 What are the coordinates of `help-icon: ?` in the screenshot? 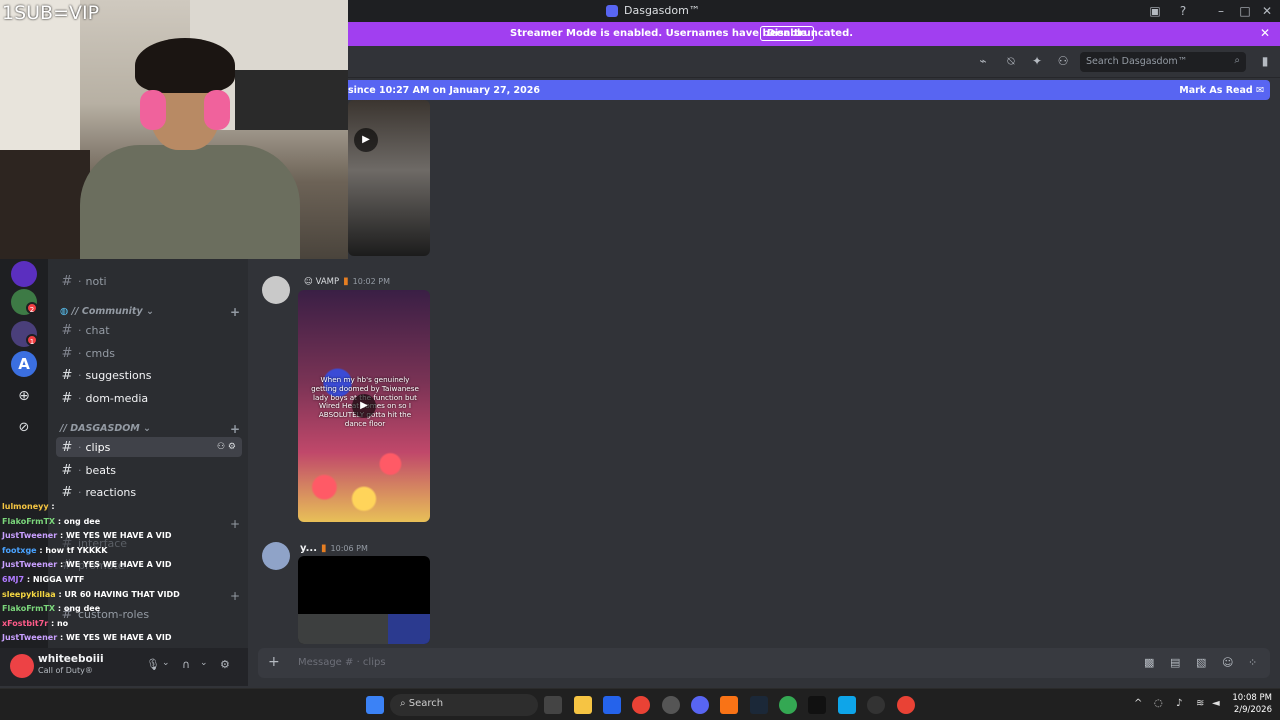 It's located at (1183, 11).